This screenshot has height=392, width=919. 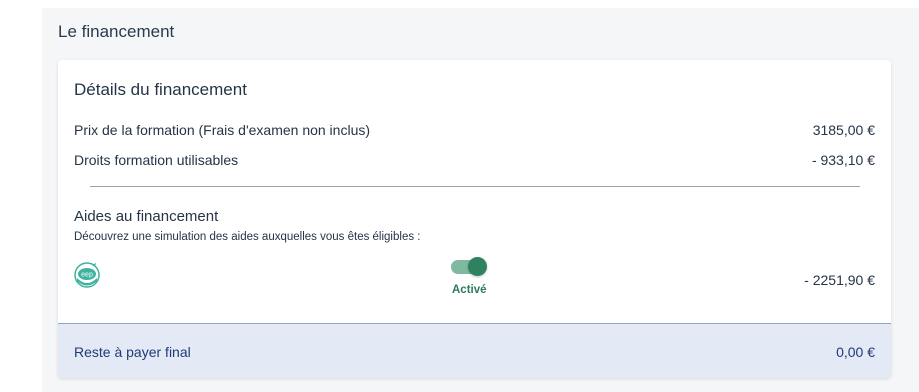 I want to click on divider, so click(x=475, y=186).